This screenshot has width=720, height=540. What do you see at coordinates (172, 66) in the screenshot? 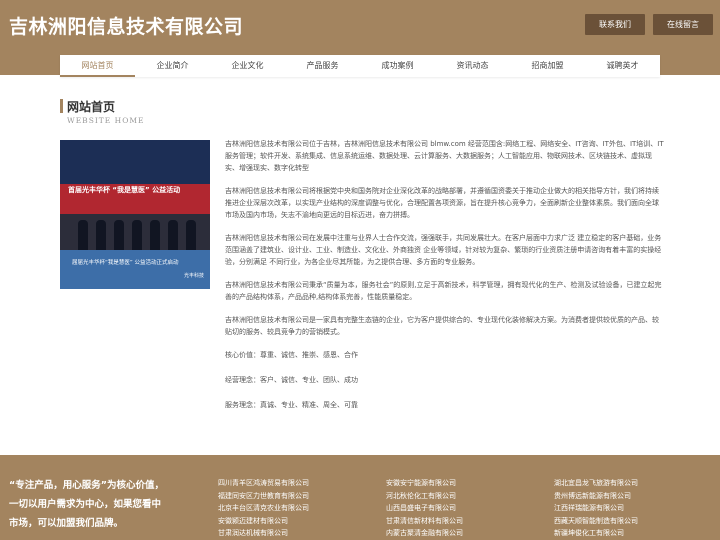
I see `nav-item-about: 企业简介` at bounding box center [172, 66].